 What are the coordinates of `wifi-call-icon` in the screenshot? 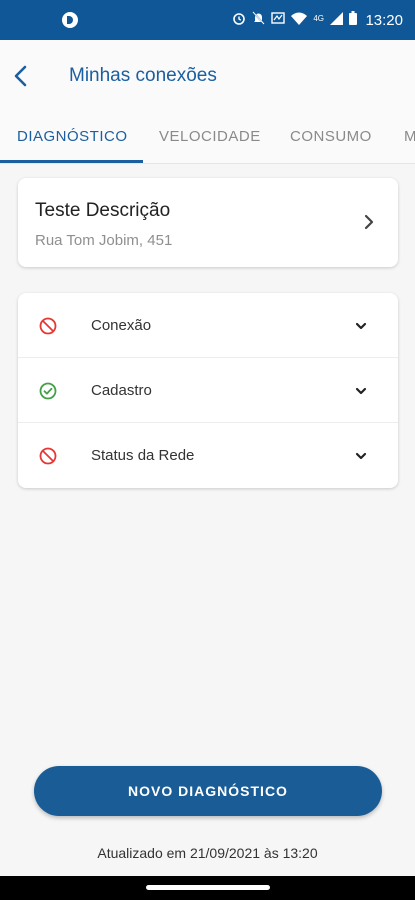 It's located at (278, 18).